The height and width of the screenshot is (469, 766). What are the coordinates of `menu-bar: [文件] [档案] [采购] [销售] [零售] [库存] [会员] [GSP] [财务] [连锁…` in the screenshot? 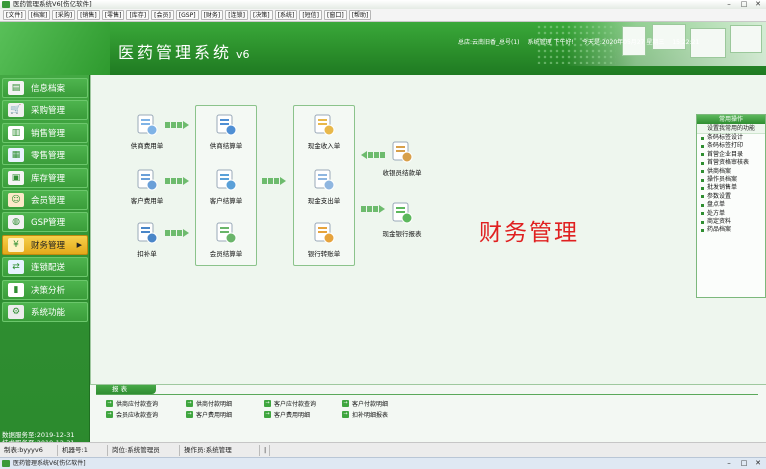 It's located at (383, 15).